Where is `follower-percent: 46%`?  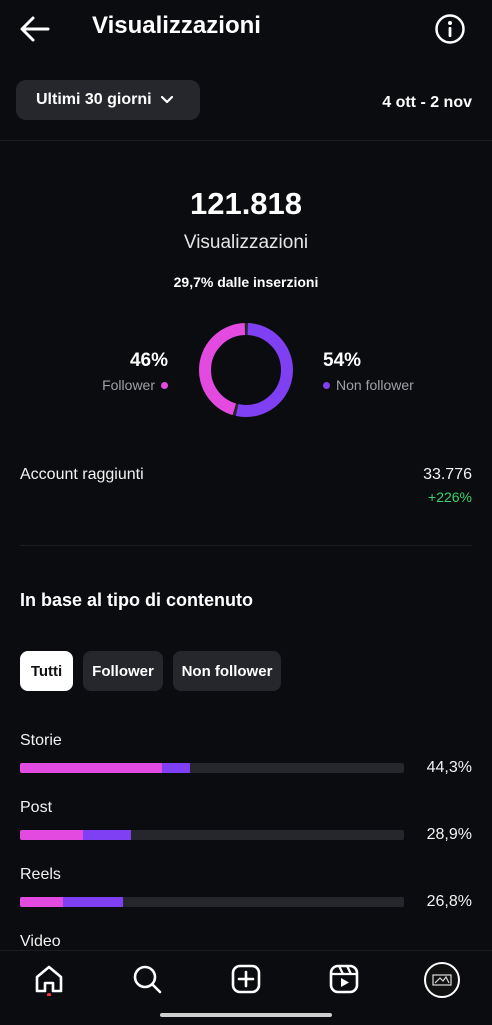 follower-percent: 46% is located at coordinates (148, 360).